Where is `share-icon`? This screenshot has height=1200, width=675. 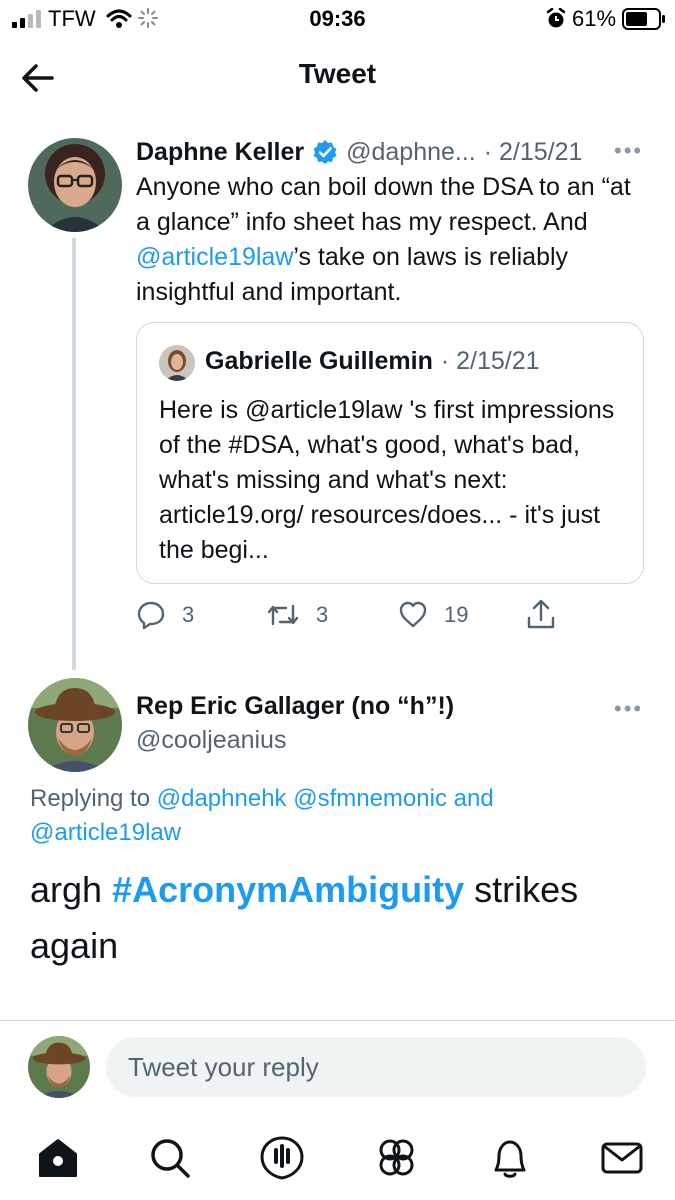 share-icon is located at coordinates (541, 614).